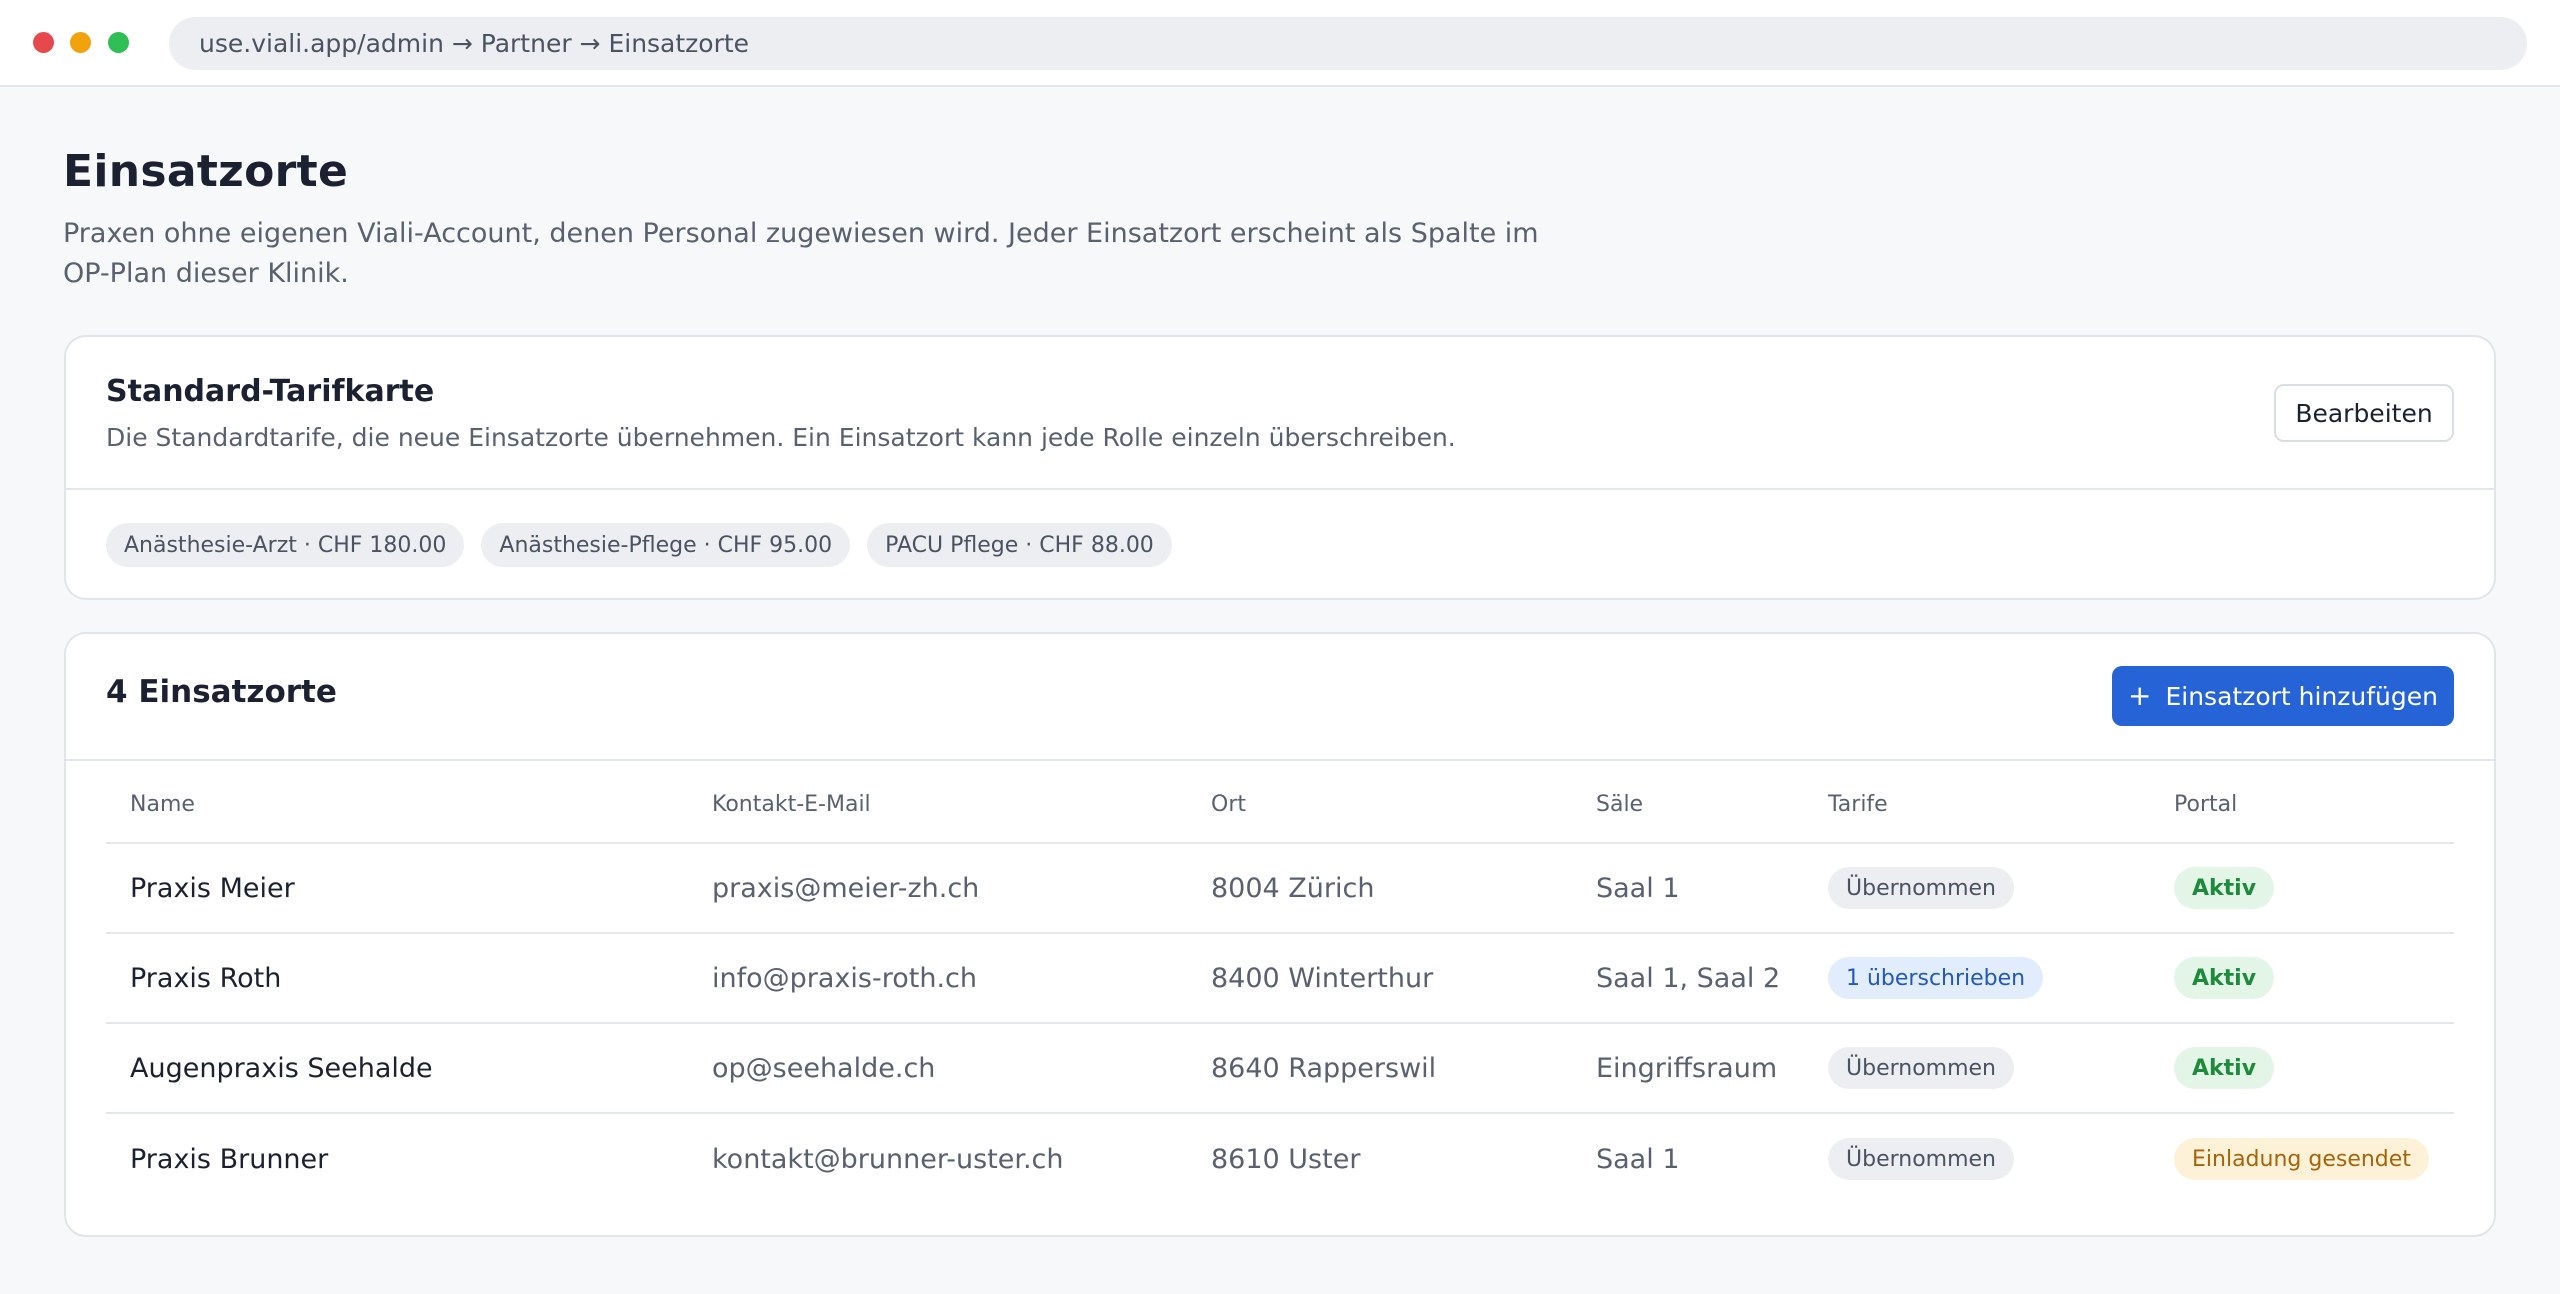 The height and width of the screenshot is (1294, 2560). I want to click on page-title: Einsatzorte, so click(206, 171).